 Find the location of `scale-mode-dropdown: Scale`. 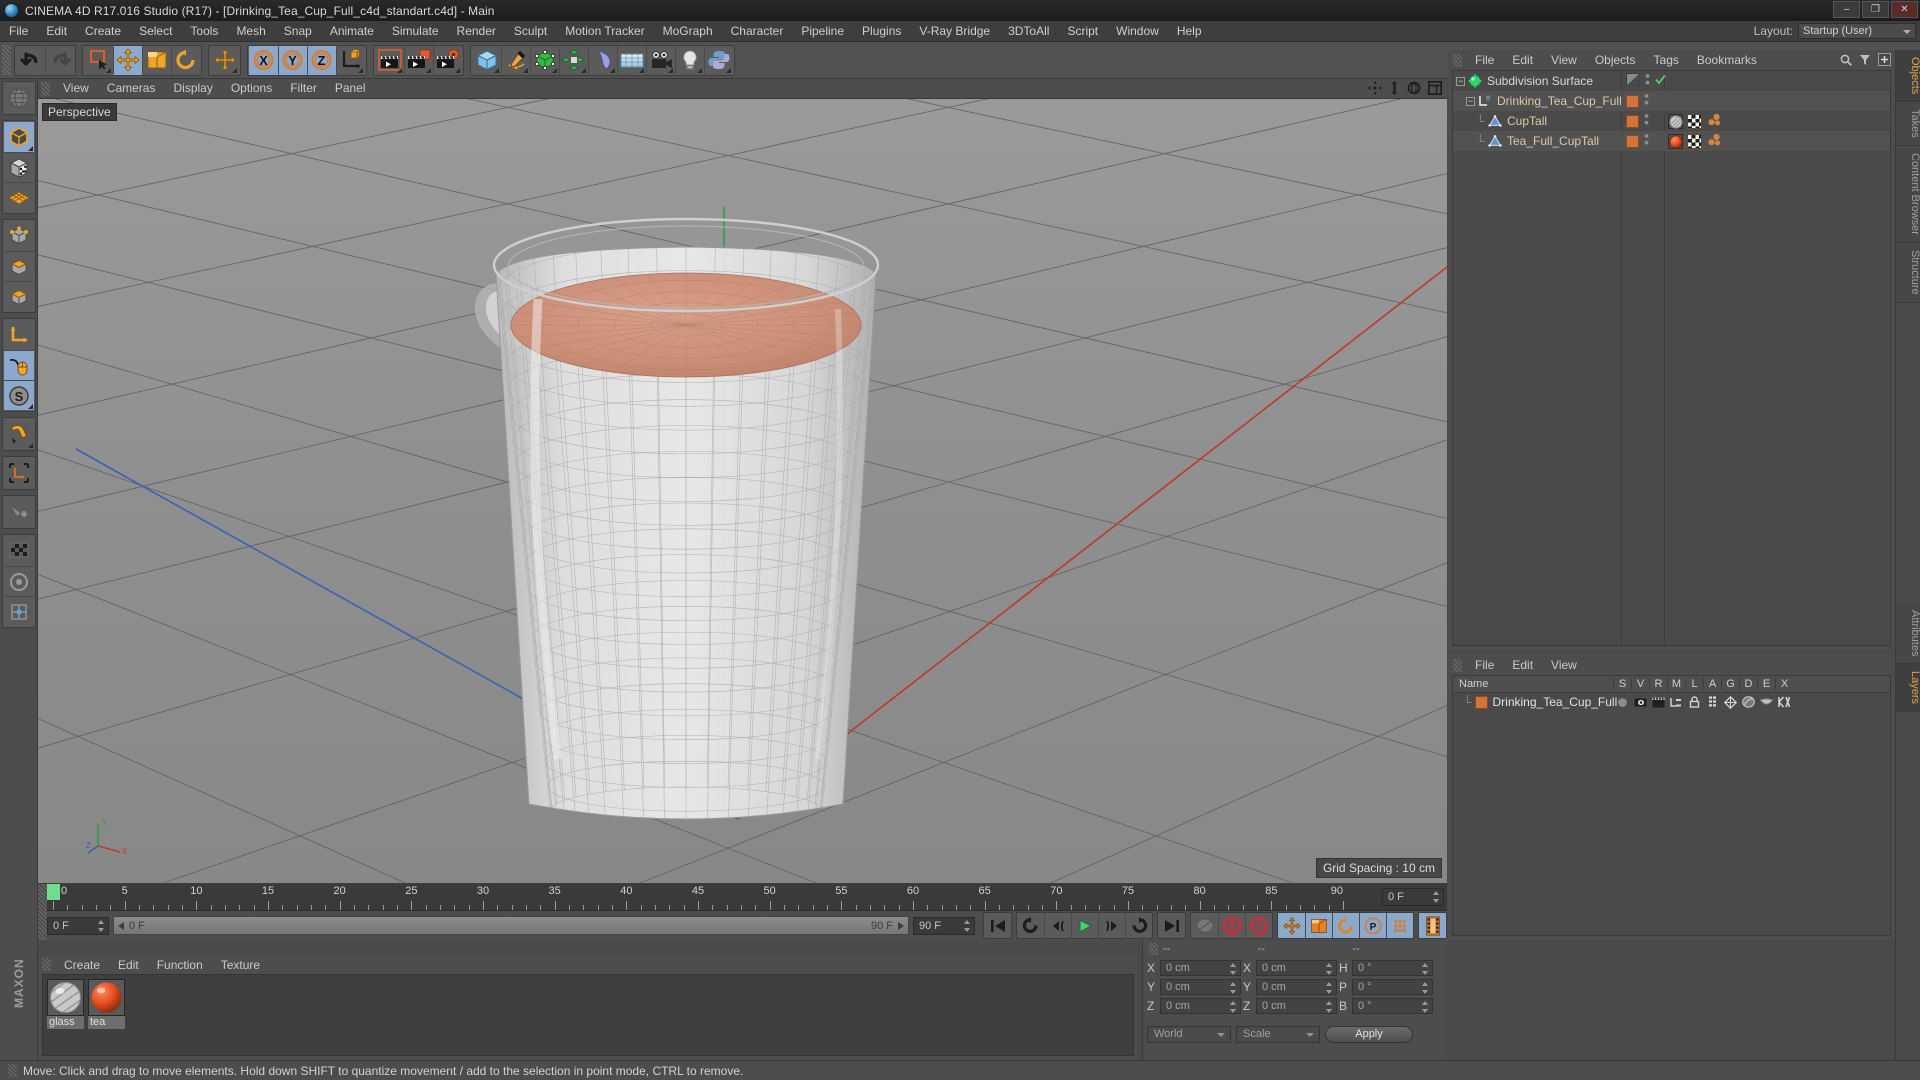

scale-mode-dropdown: Scale is located at coordinates (1278, 1034).